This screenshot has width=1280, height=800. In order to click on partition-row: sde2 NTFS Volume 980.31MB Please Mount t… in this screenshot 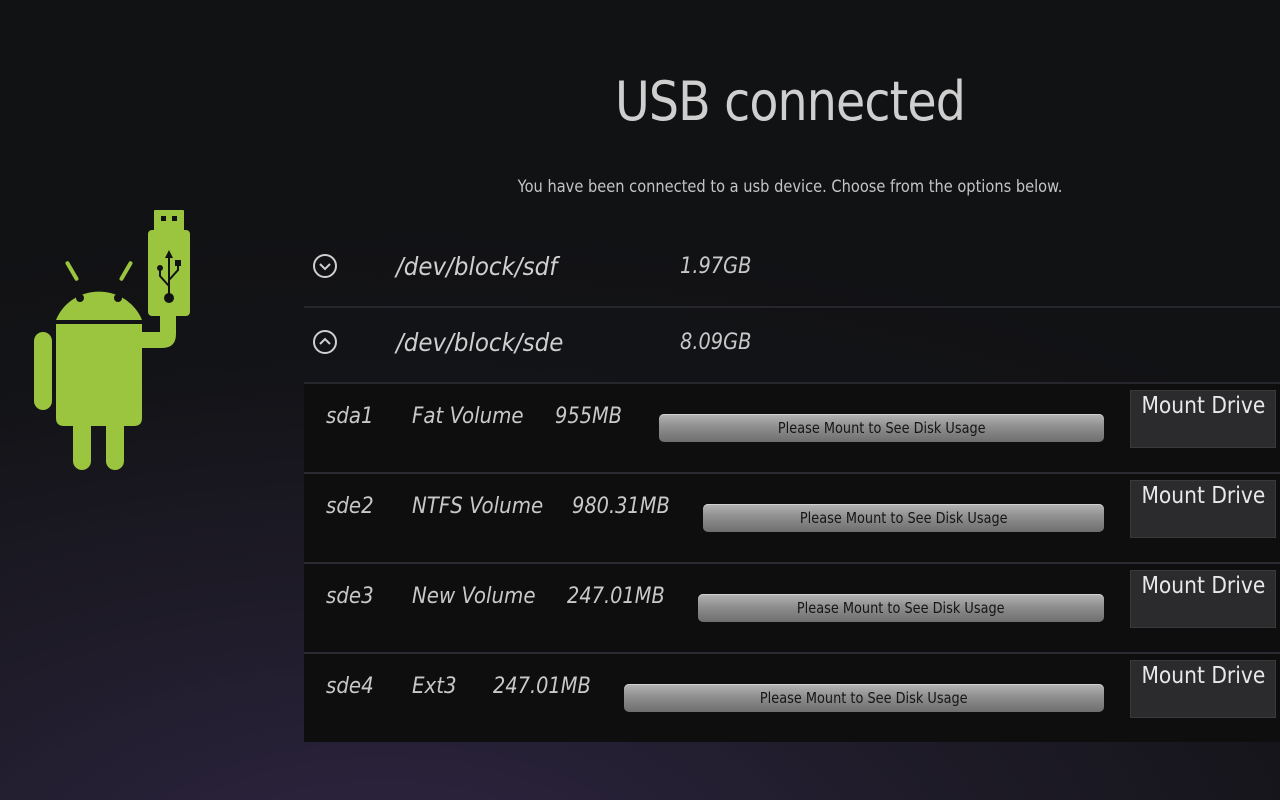, I will do `click(792, 519)`.